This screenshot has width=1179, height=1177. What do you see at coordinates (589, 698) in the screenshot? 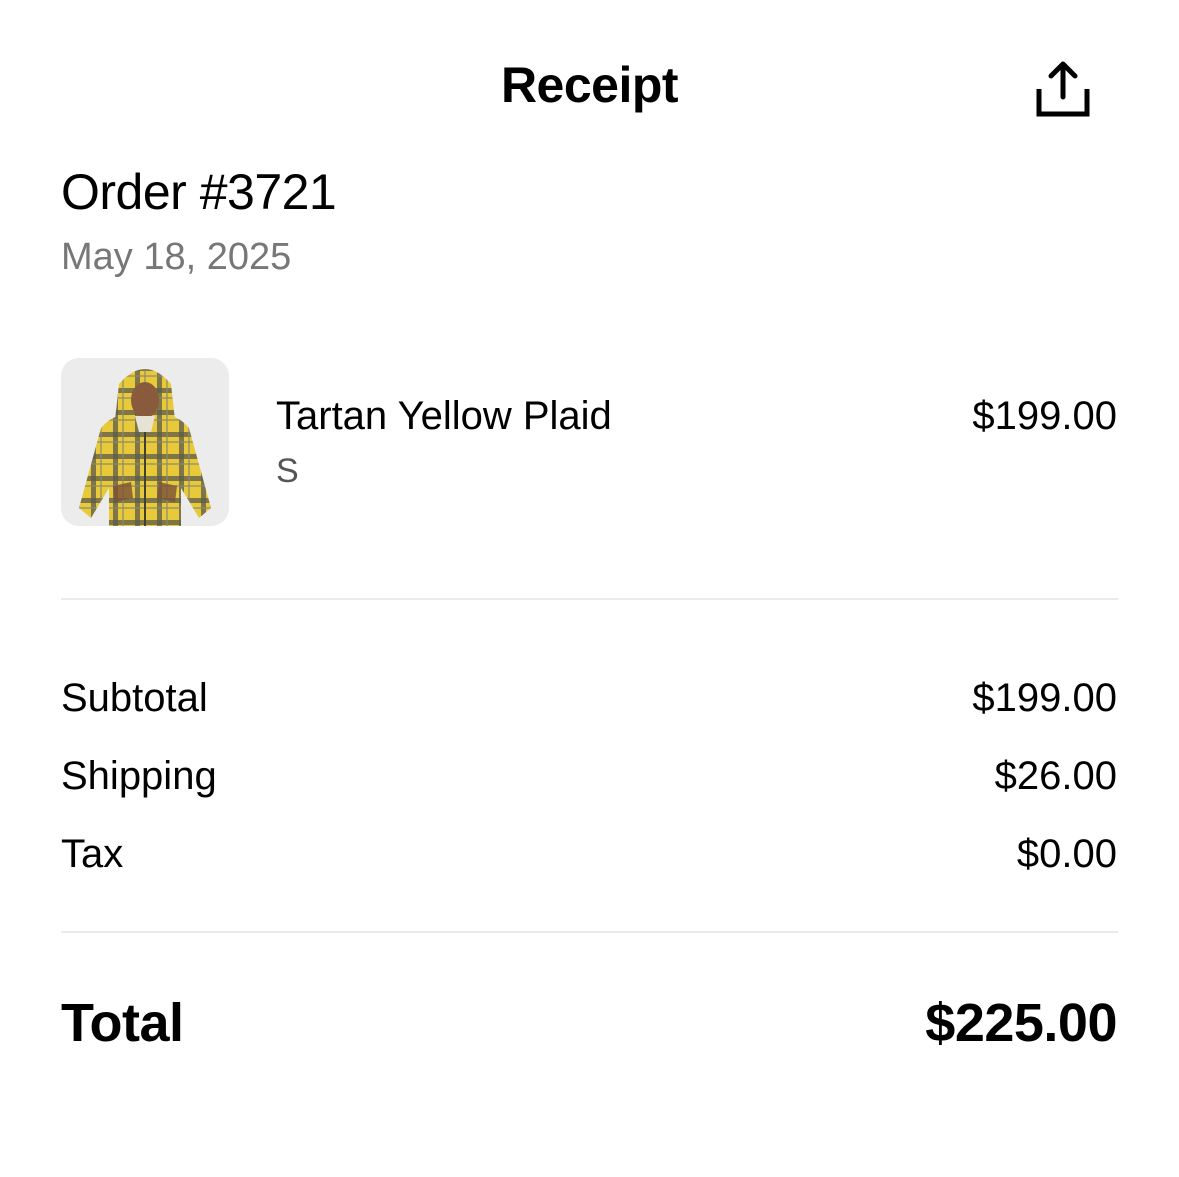
I see `subtotal-row: Subtotal $199.00` at bounding box center [589, 698].